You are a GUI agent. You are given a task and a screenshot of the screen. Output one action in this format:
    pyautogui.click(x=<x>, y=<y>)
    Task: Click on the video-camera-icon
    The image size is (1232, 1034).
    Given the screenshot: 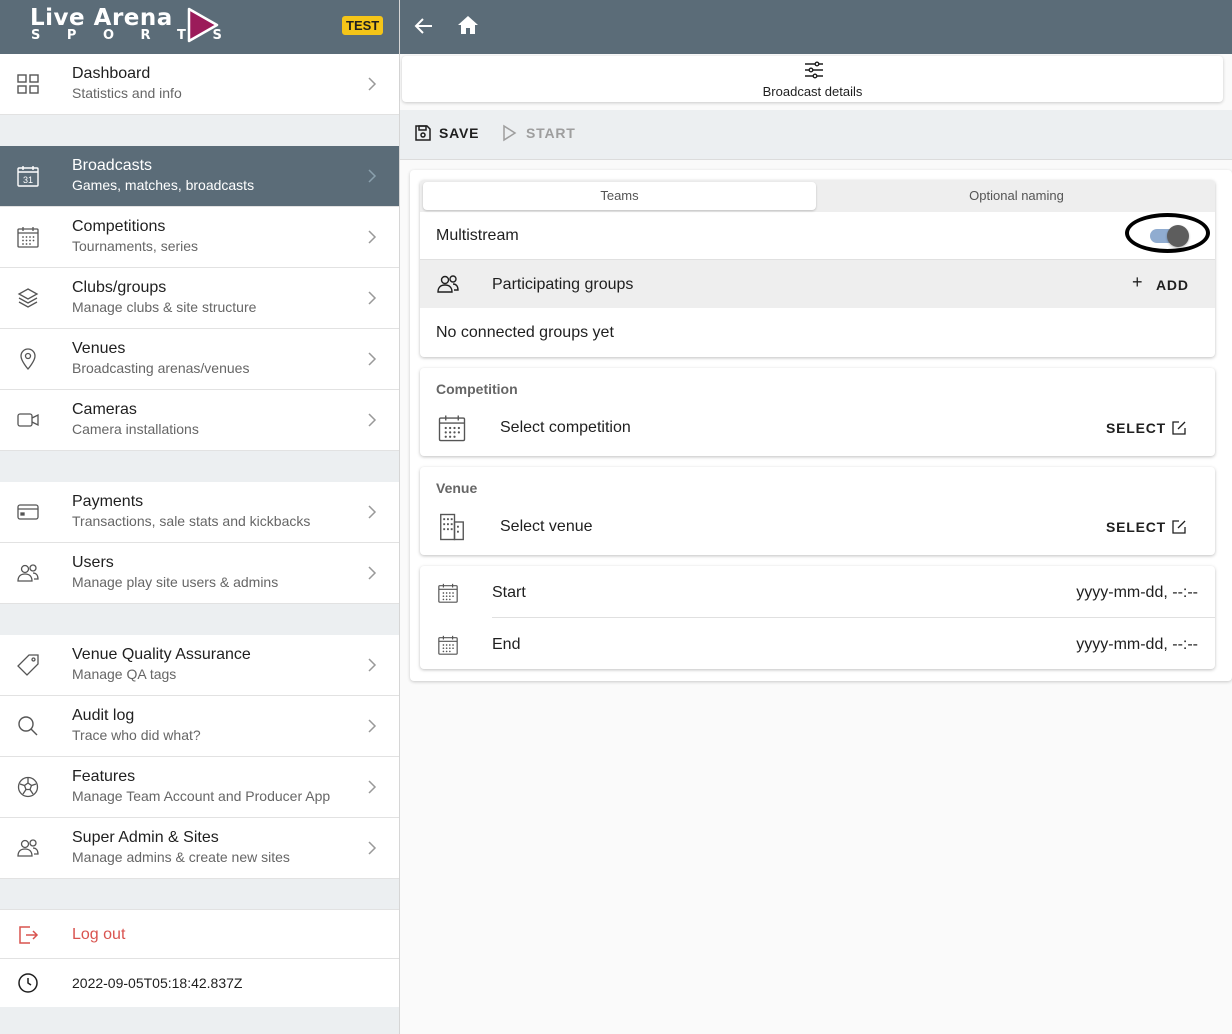 What is the action you would take?
    pyautogui.click(x=28, y=420)
    